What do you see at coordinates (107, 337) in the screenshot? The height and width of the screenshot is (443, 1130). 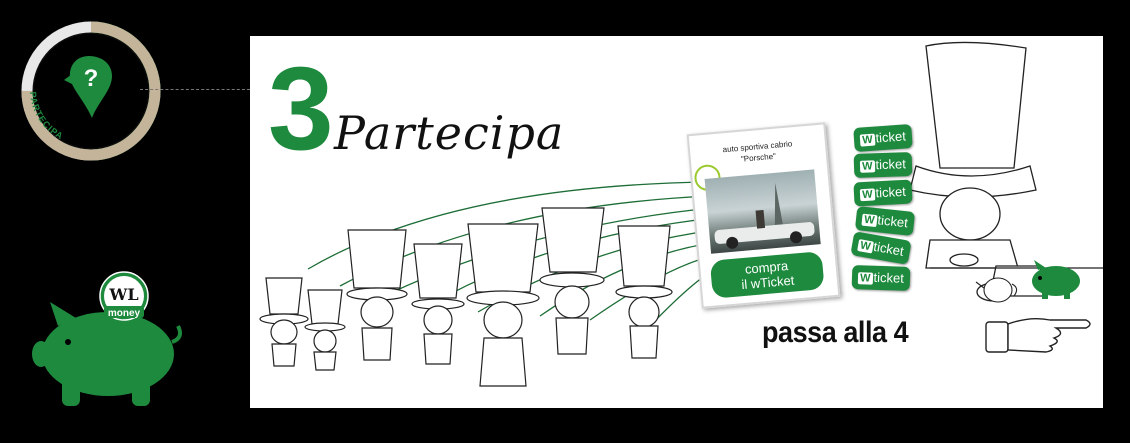 I see `piggy-bank-icon: WL money` at bounding box center [107, 337].